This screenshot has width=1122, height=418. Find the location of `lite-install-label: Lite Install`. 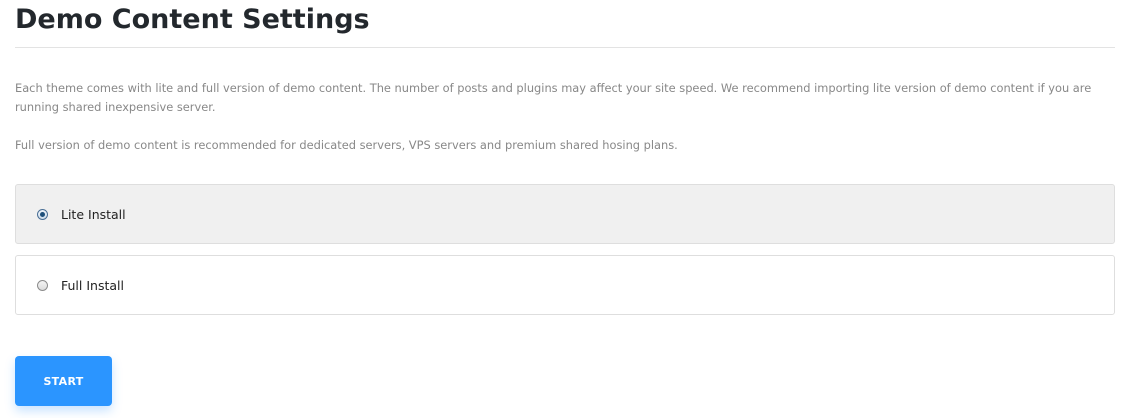

lite-install-label: Lite Install is located at coordinates (93, 214).